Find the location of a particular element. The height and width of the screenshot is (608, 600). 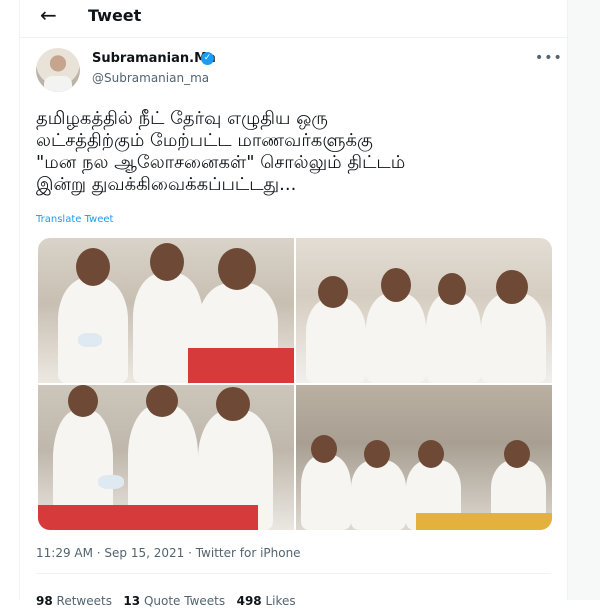

right-sidebar-background is located at coordinates (584, 300).